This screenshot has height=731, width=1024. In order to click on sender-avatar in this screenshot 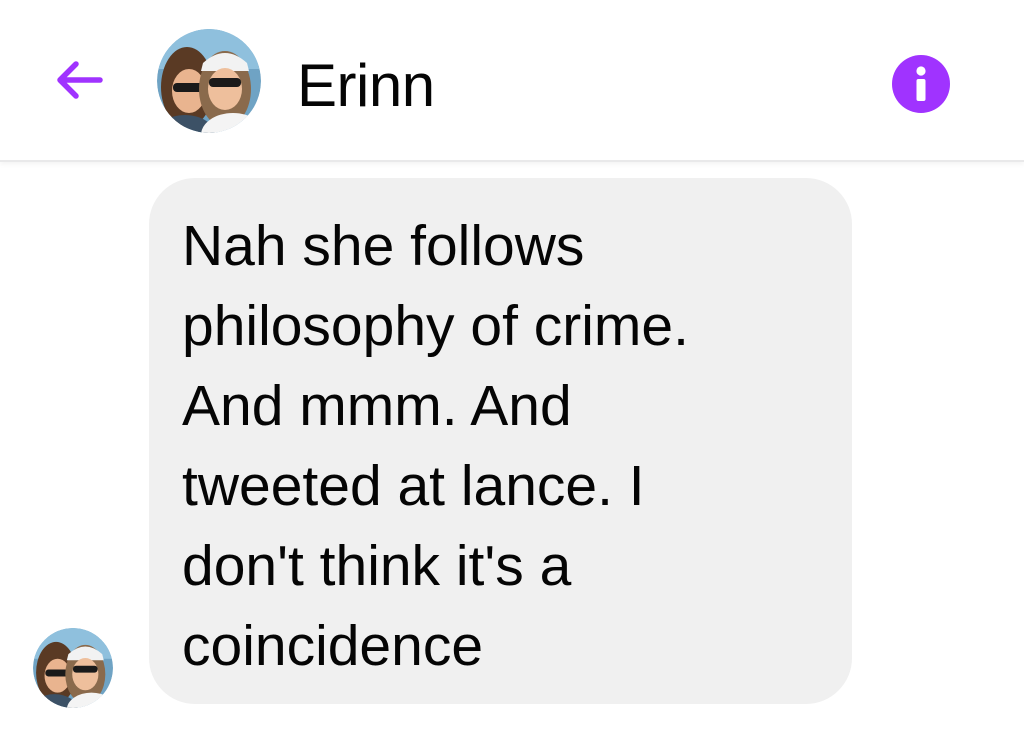, I will do `click(73, 668)`.